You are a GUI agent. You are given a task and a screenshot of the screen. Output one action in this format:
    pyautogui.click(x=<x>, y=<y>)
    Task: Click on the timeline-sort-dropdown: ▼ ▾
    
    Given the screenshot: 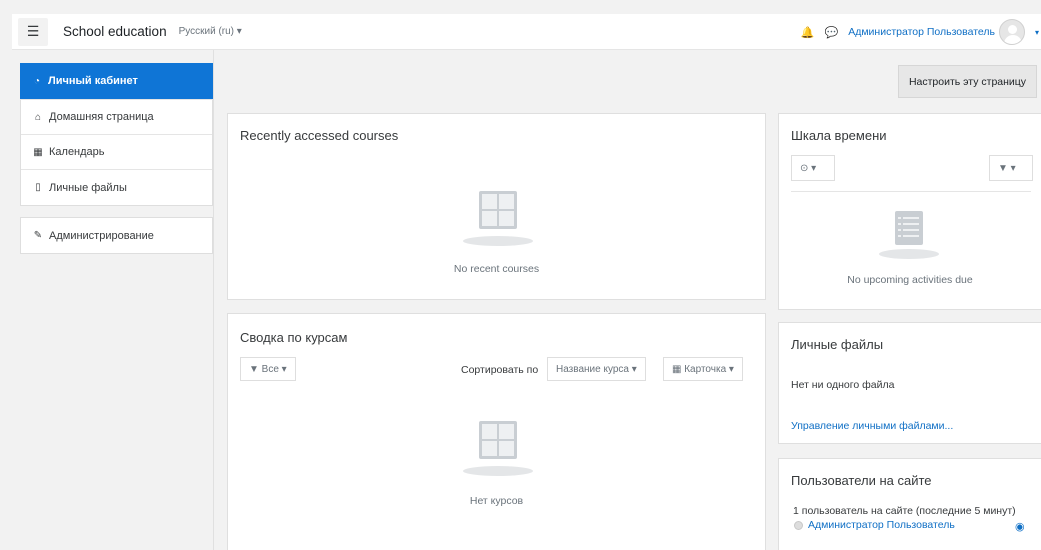 What is the action you would take?
    pyautogui.click(x=1011, y=168)
    